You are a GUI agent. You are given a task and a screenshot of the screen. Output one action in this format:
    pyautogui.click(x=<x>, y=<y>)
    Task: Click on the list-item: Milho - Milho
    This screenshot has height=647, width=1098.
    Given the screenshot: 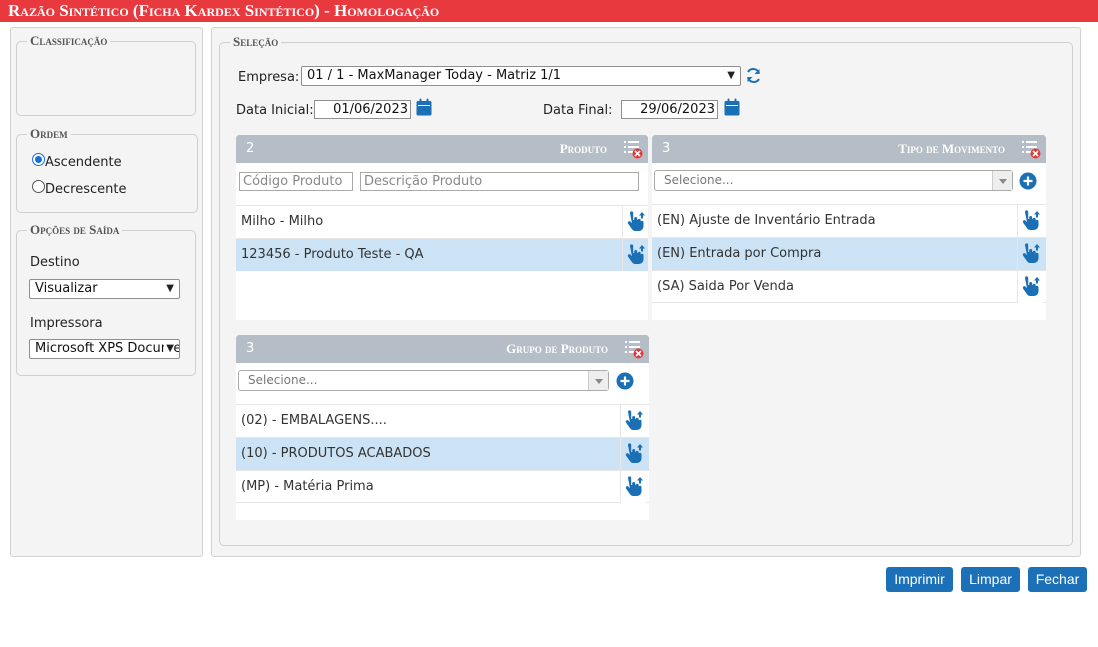 What is the action you would take?
    pyautogui.click(x=442, y=221)
    